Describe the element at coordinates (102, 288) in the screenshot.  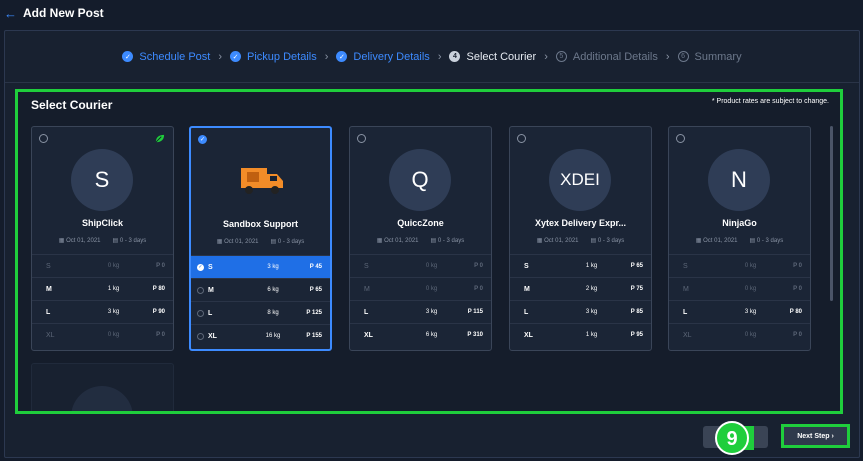
I see `rate-row: M 1 kg P 80` at that location.